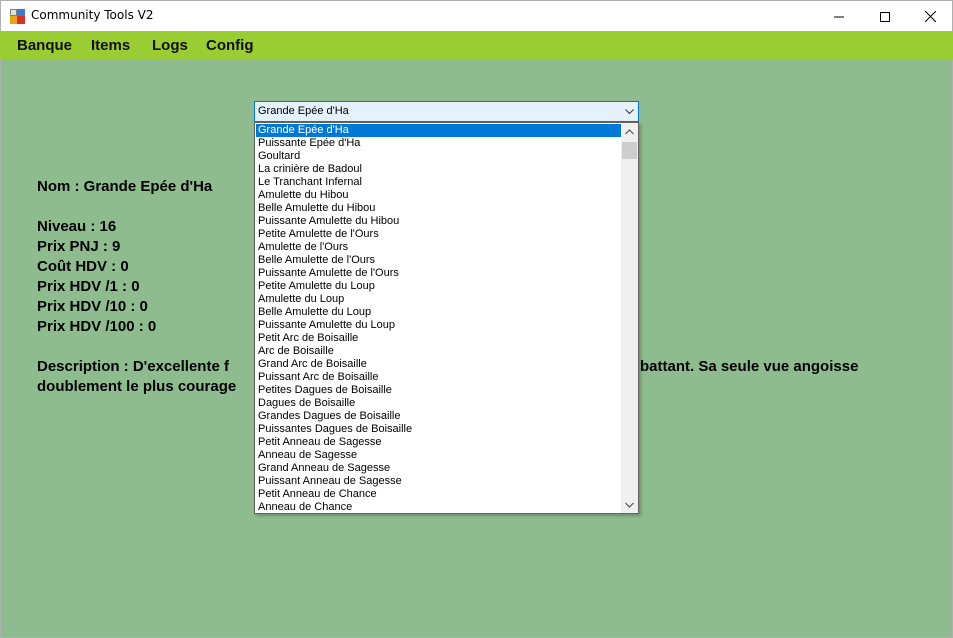  What do you see at coordinates (476, 45) in the screenshot?
I see `menu-bar: Banque Items Logs Config` at bounding box center [476, 45].